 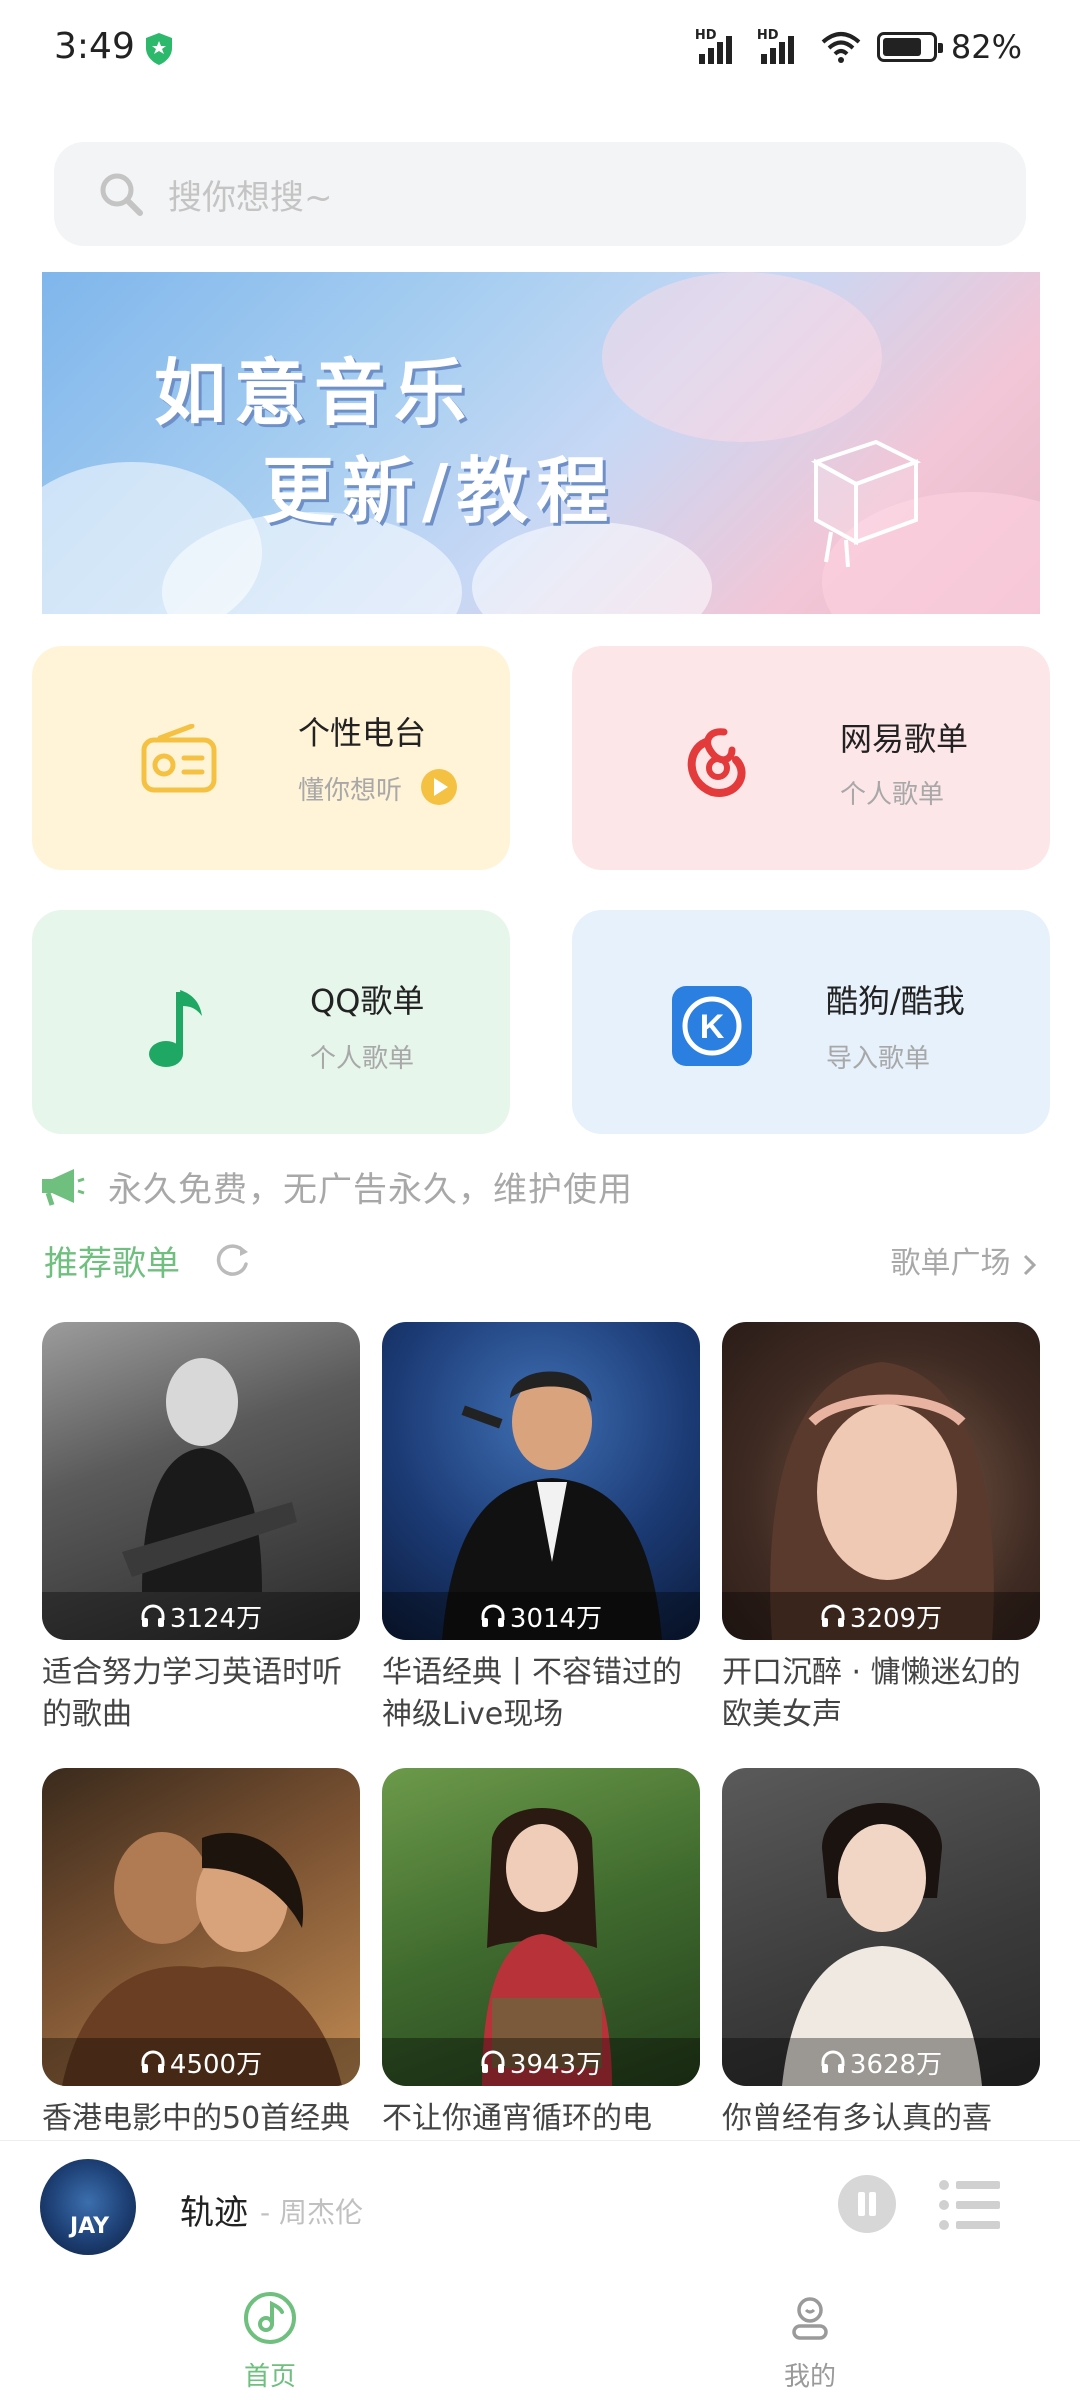 I want to click on playlist-name: 华语经典丨不容错过的神级Live现场, so click(x=532, y=1693).